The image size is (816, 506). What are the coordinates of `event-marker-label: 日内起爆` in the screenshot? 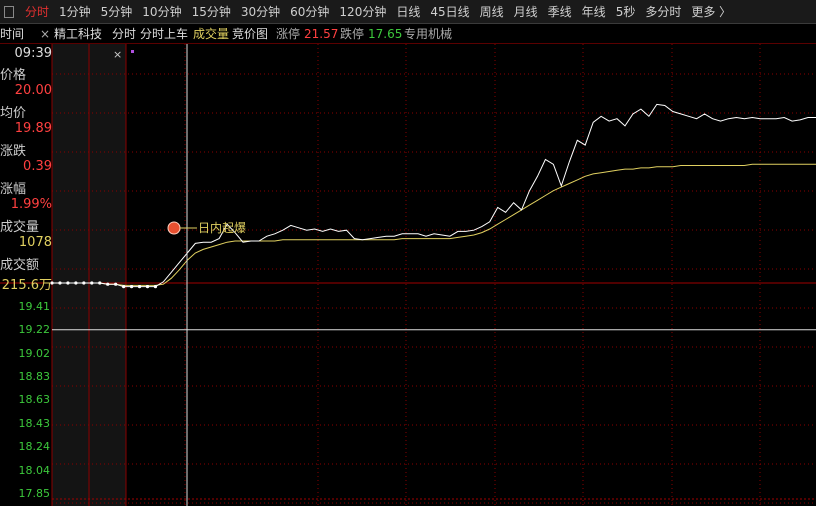 It's located at (222, 228).